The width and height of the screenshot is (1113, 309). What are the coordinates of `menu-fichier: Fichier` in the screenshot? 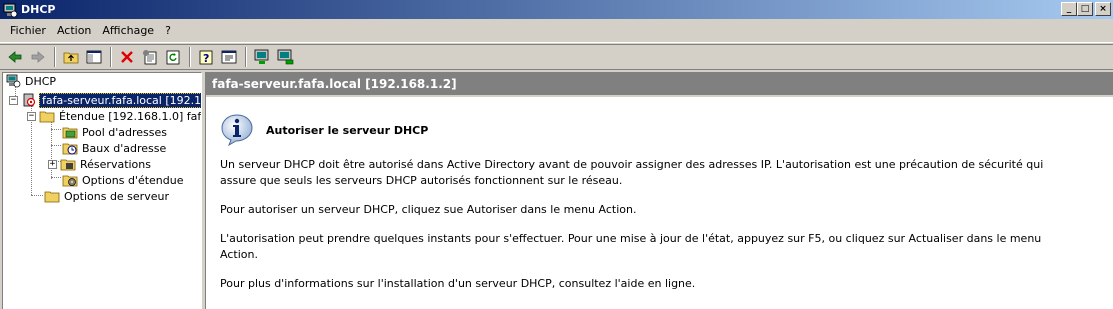 It's located at (29, 30).